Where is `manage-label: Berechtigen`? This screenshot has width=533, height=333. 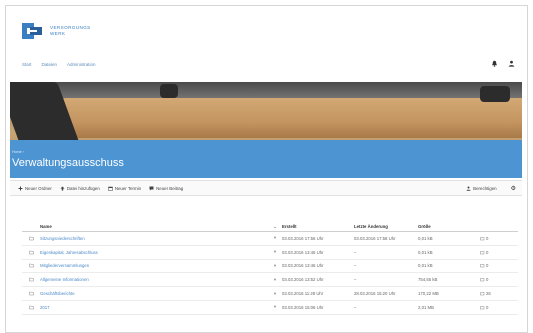
manage-label: Berechtigen is located at coordinates (485, 188).